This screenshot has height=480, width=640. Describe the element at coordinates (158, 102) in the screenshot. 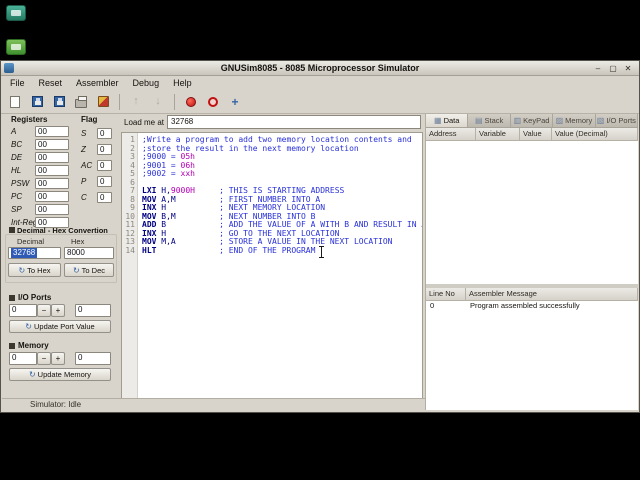

I see `step-into-button: ↓` at that location.